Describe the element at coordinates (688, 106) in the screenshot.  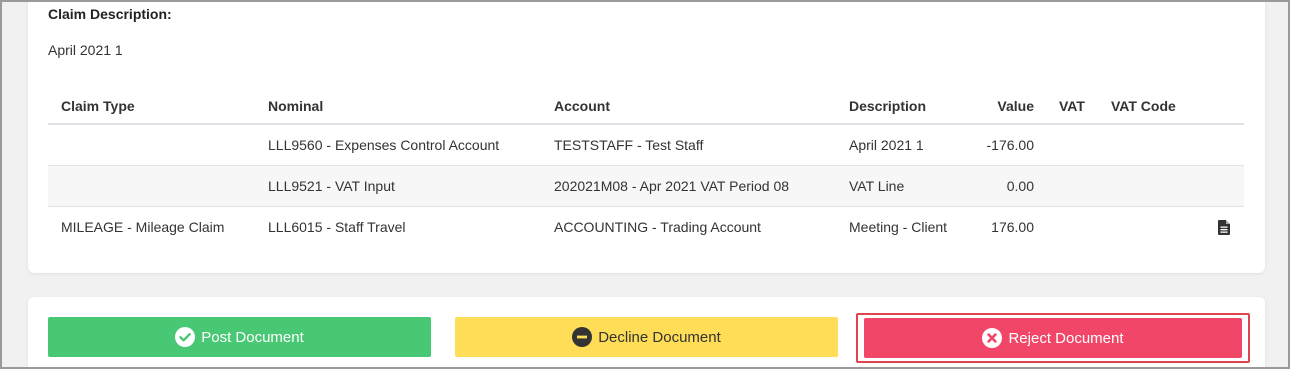
I see `header-account: Account` at that location.